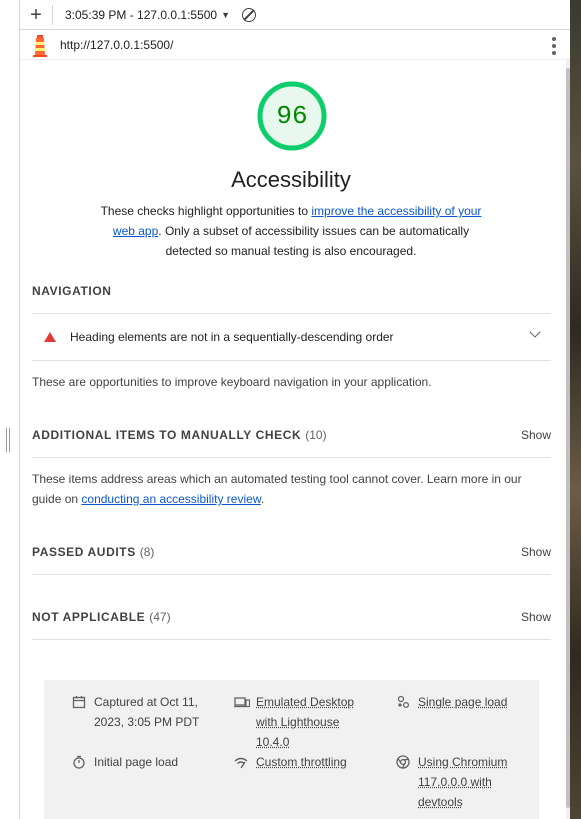  Describe the element at coordinates (241, 762) in the screenshot. I see `network-icon` at that location.